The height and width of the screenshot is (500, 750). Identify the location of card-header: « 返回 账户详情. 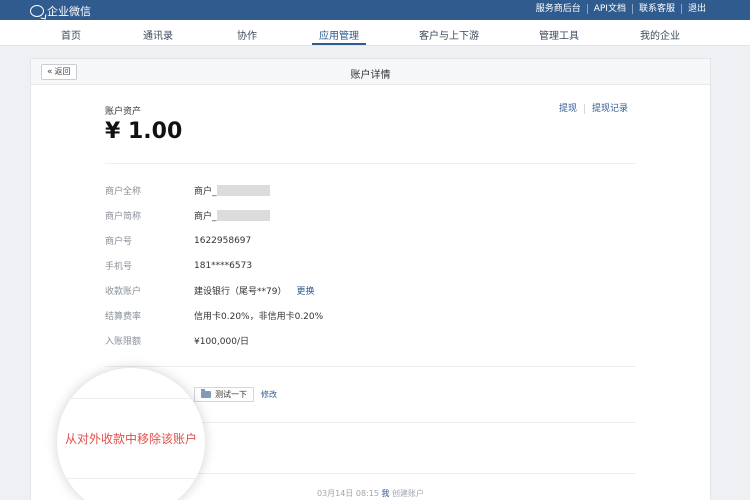
(370, 72).